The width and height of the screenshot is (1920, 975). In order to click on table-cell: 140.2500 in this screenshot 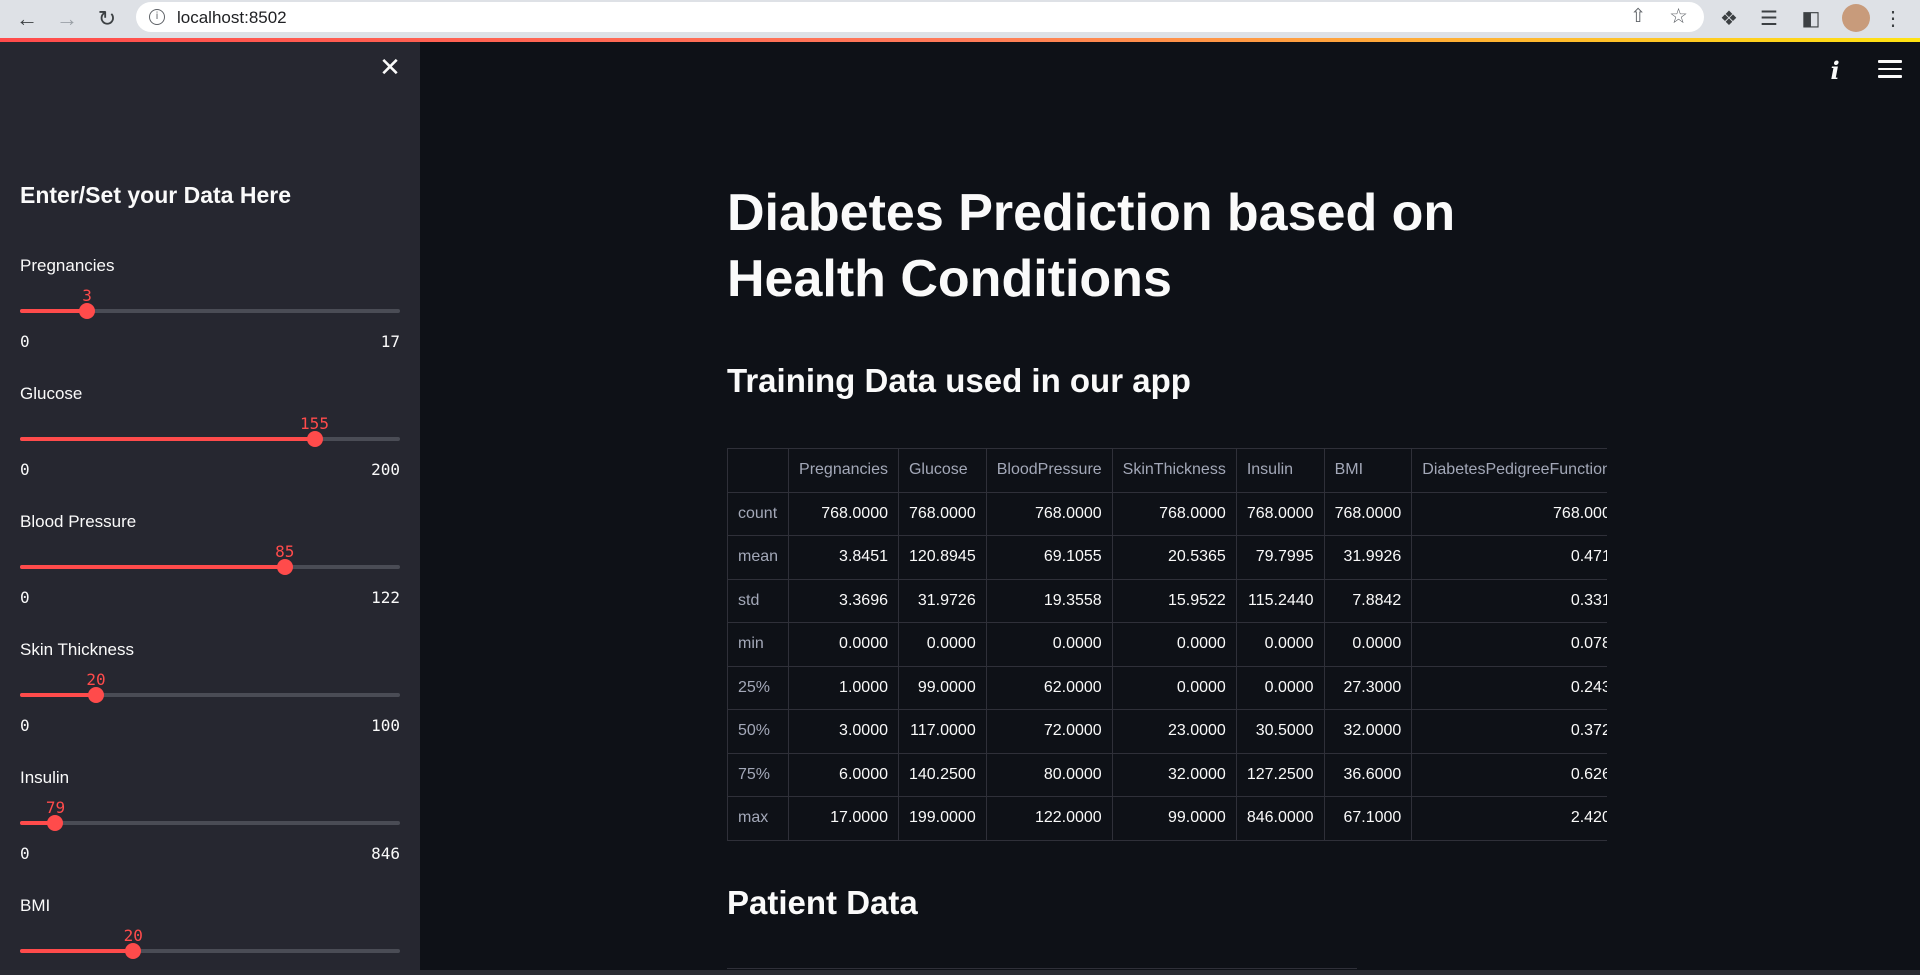, I will do `click(942, 774)`.